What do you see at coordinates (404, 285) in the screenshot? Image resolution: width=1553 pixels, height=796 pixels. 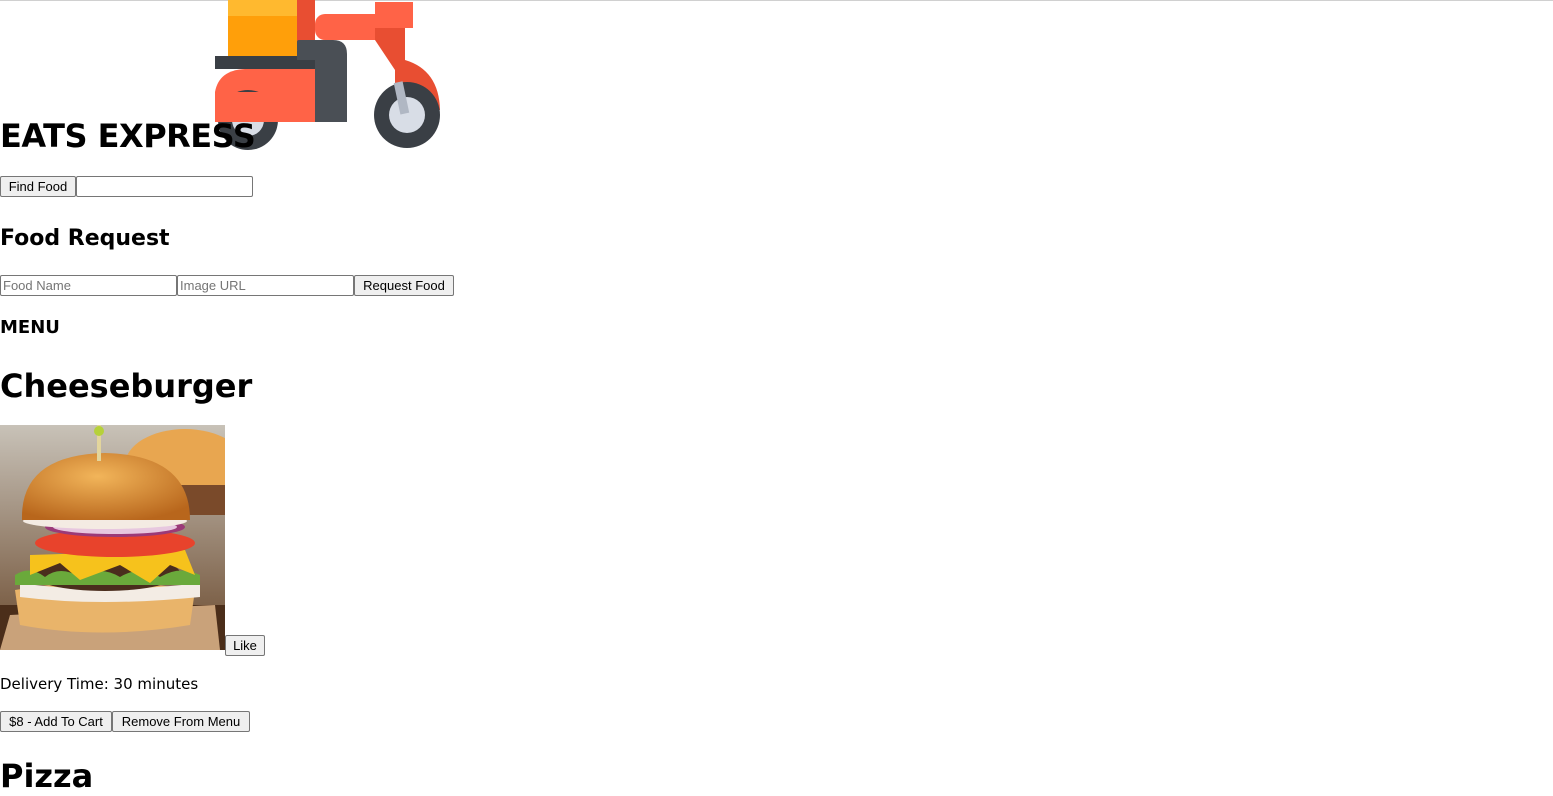 I see `request-food-button: Request Food` at bounding box center [404, 285].